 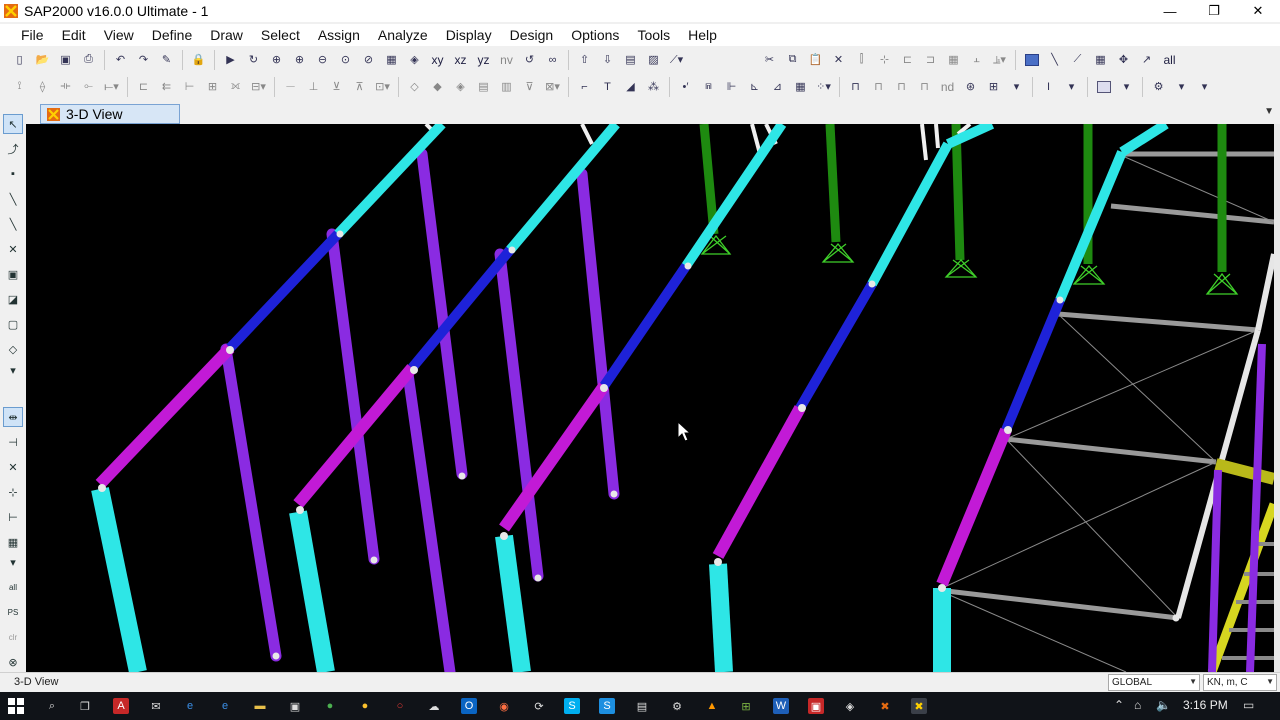 What do you see at coordinates (816, 60) in the screenshot?
I see `paste-icon: 📋` at bounding box center [816, 60].